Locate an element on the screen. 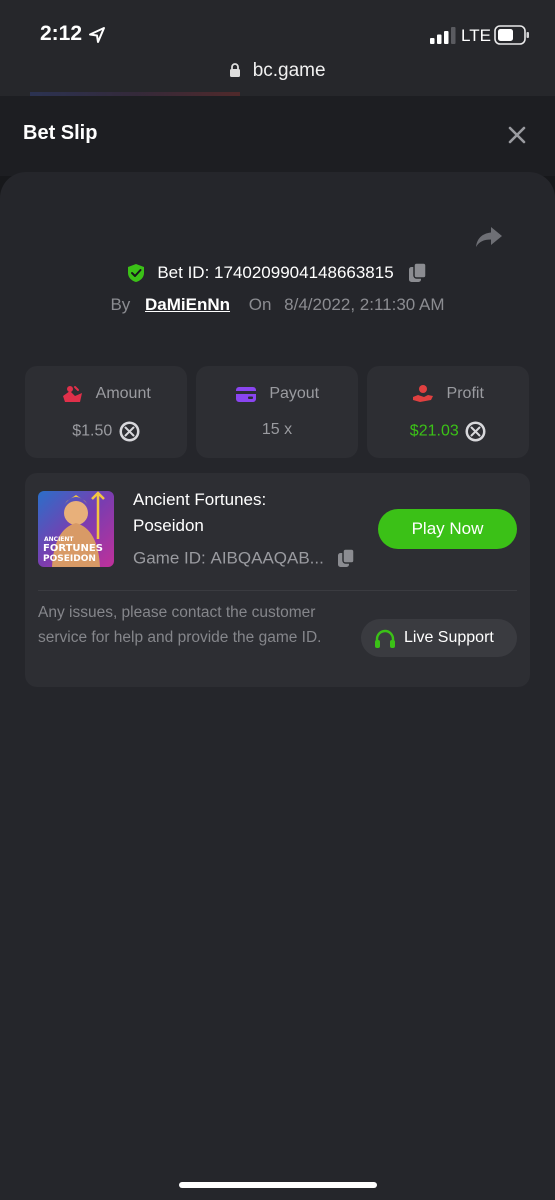  play-now-button: Play Now is located at coordinates (447, 529).